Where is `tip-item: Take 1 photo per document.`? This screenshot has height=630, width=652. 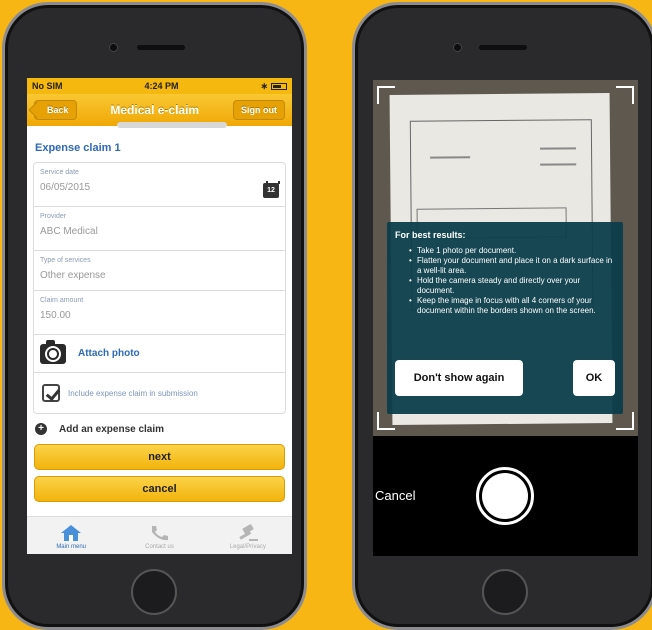 tip-item: Take 1 photo per document. is located at coordinates (512, 251).